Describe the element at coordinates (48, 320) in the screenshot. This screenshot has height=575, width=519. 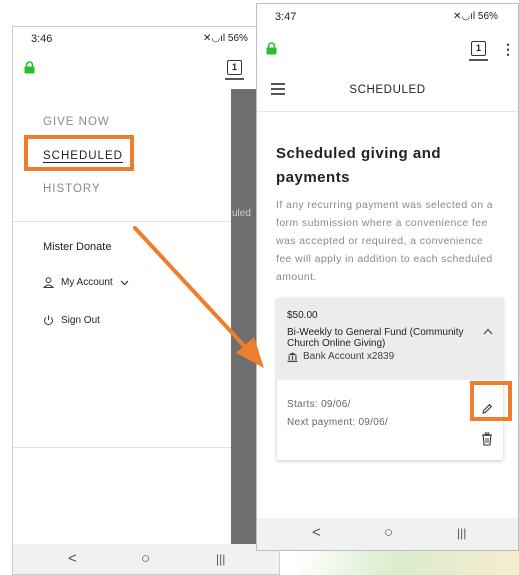
I see `power-icon` at that location.